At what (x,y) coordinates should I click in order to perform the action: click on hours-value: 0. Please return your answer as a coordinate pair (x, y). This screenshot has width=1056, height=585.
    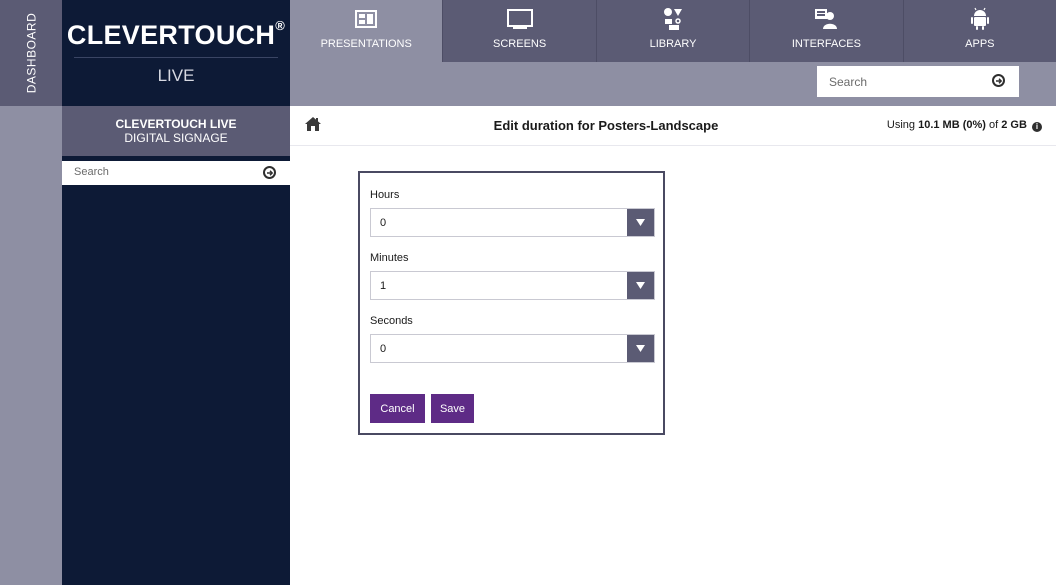
    Looking at the image, I should click on (383, 223).